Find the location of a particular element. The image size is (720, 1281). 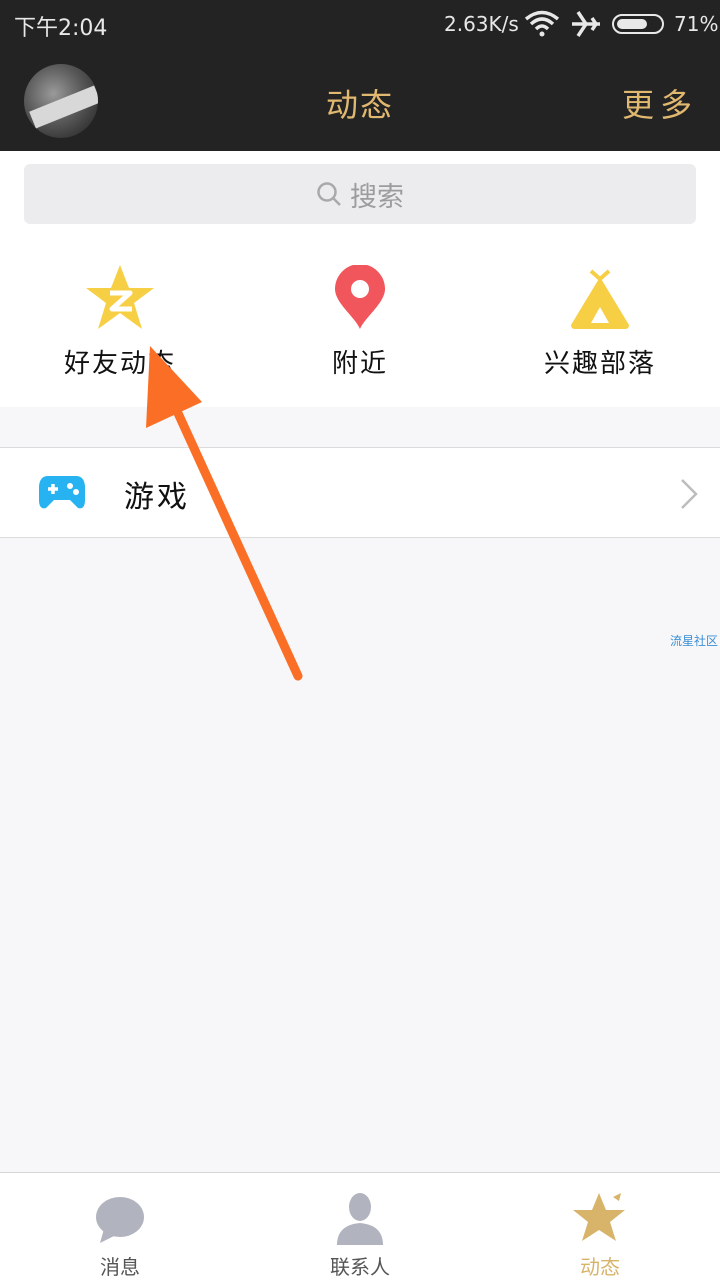

tab-contacts: 联系人 is located at coordinates (360, 1227).